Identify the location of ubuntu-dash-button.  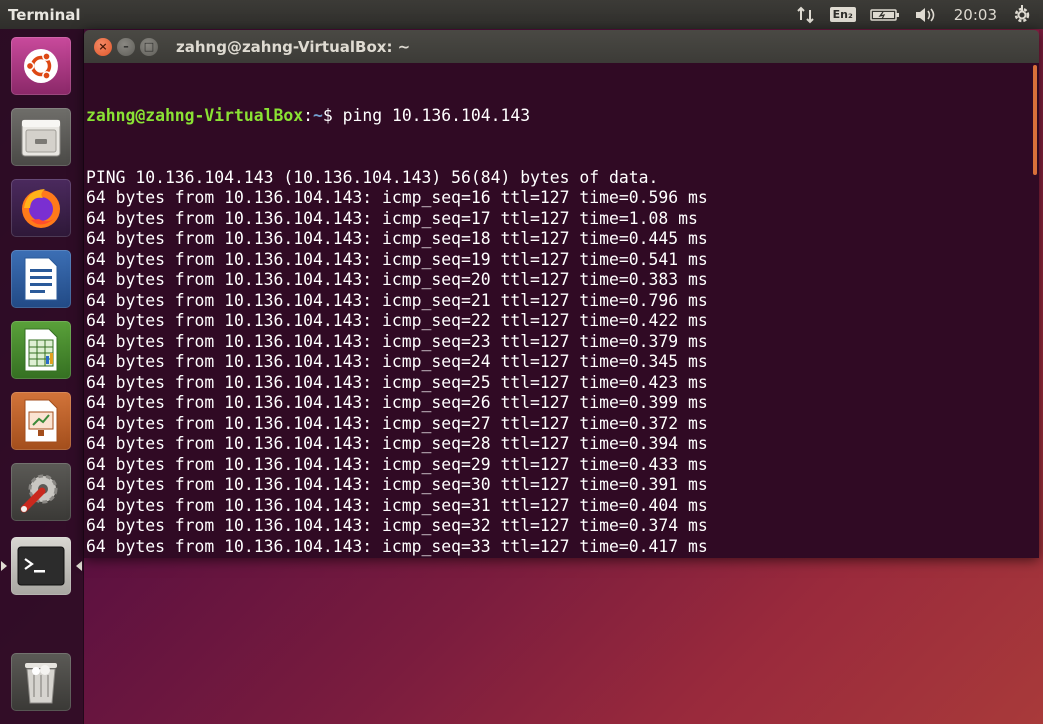
(41, 66).